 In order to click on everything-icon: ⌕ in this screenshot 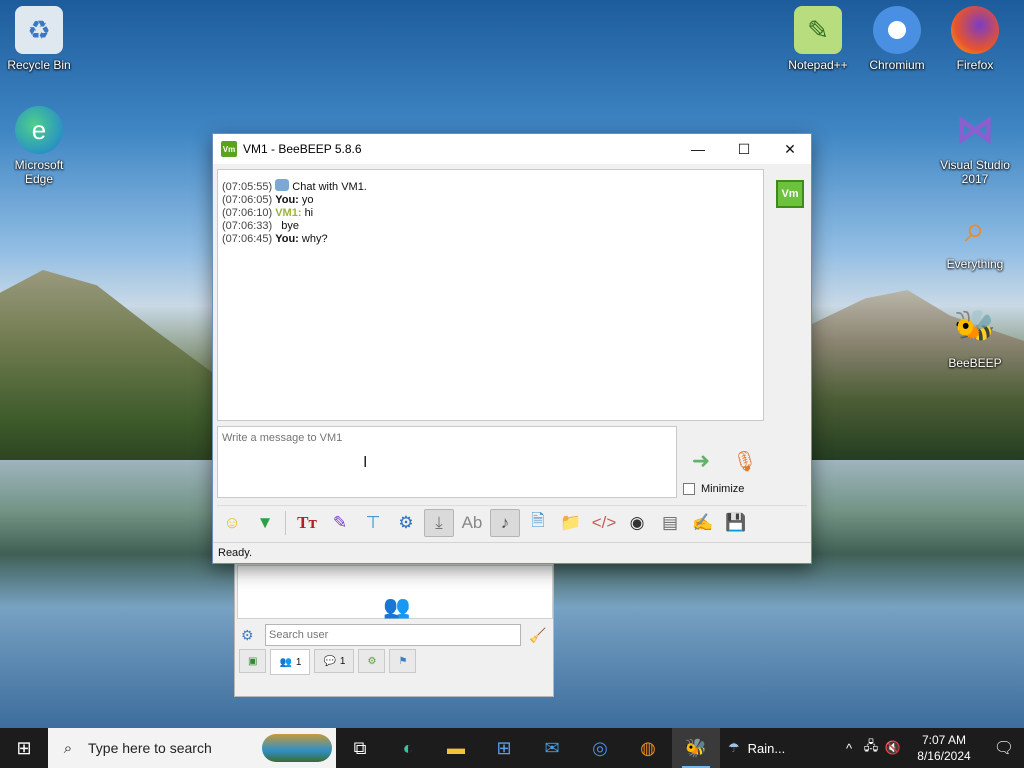, I will do `click(975, 228)`.